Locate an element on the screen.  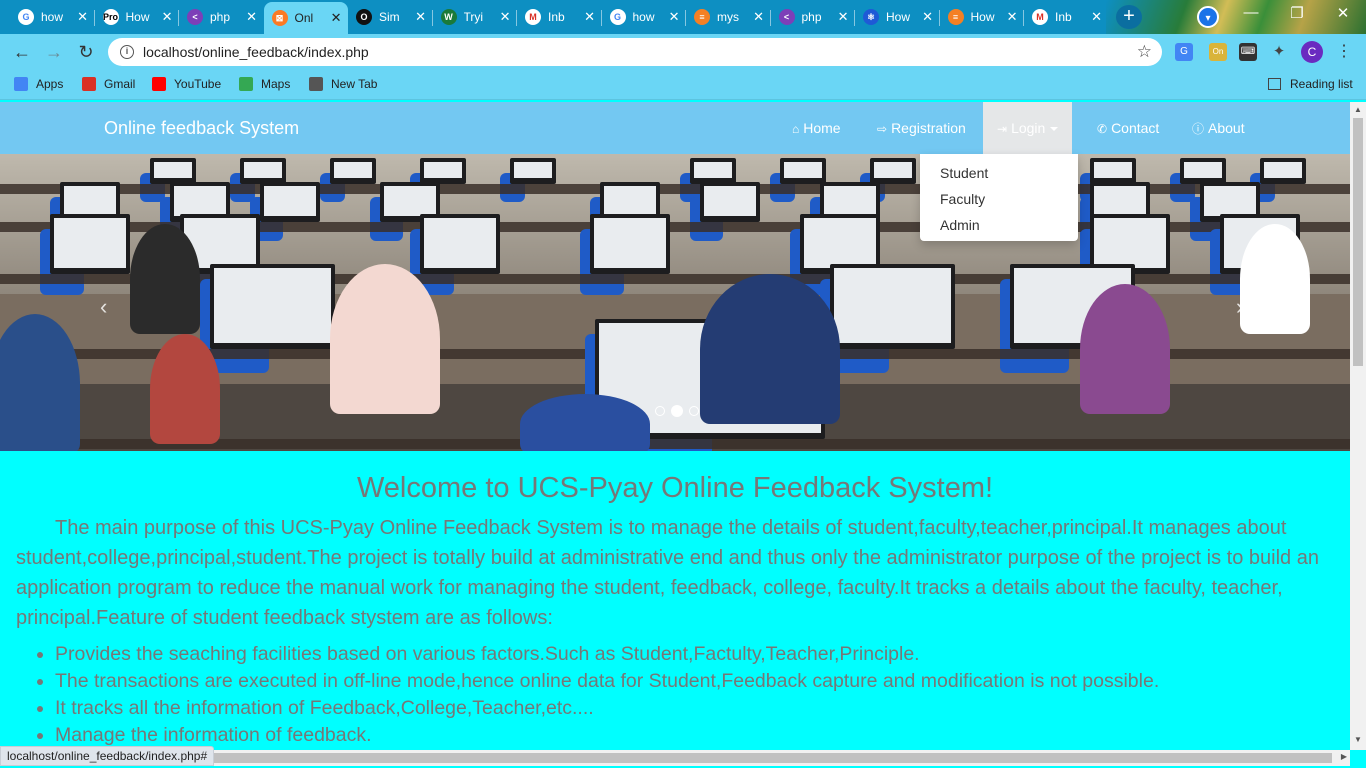
browser-tab: W Tryi ✕ is located at coordinates (475, 17).